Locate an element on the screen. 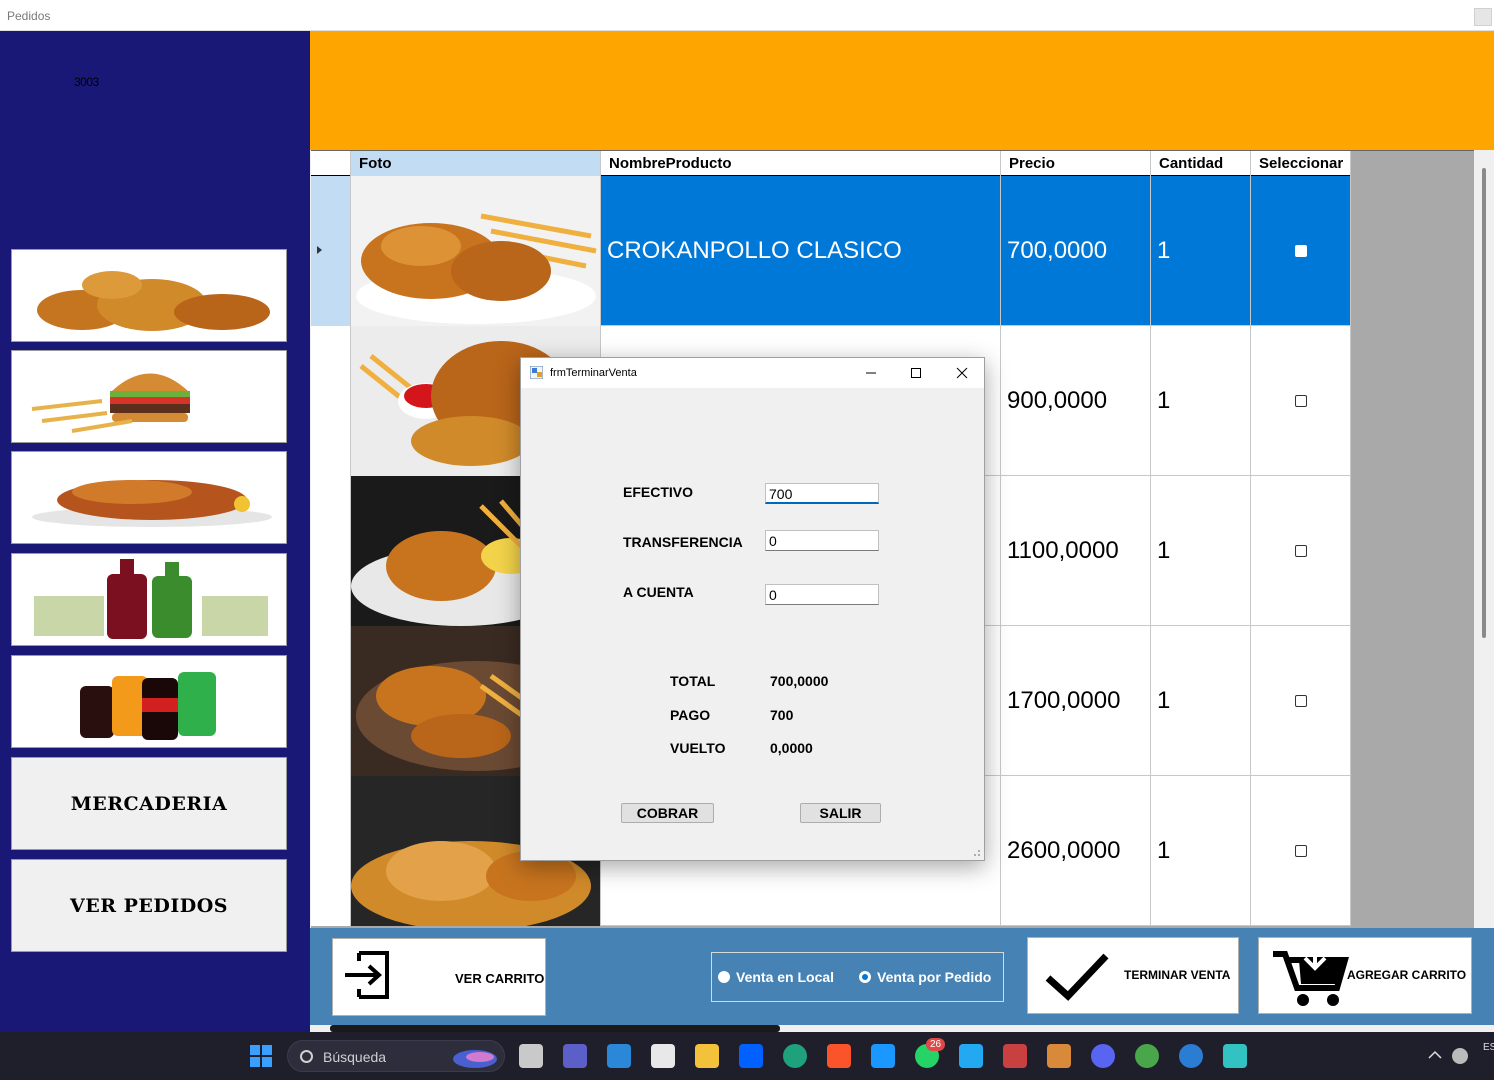  vscode-icon is located at coordinates (971, 1056).